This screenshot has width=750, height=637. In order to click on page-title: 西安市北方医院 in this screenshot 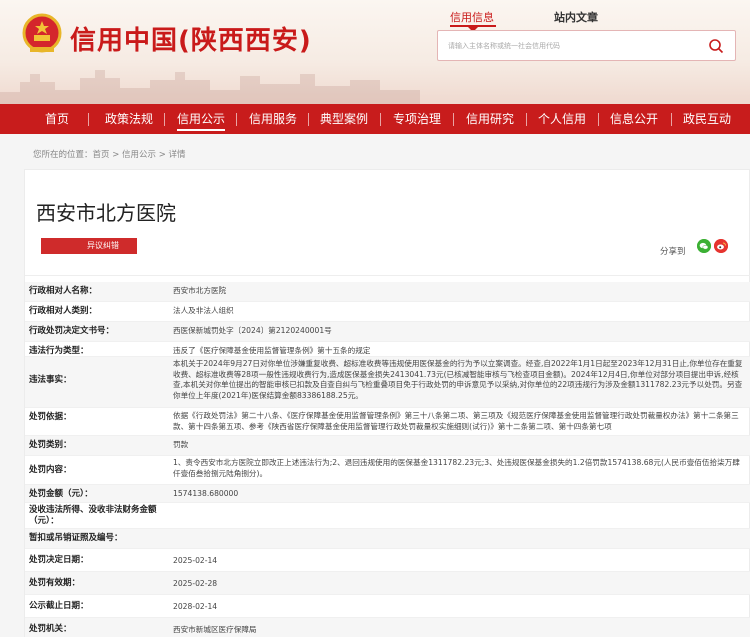, I will do `click(106, 213)`.